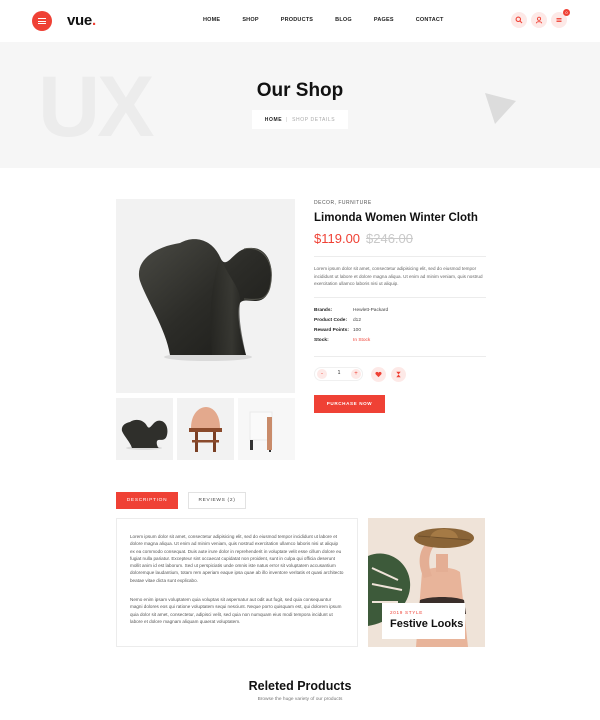  What do you see at coordinates (211, 20) in the screenshot?
I see `nav-home: HOME` at bounding box center [211, 20].